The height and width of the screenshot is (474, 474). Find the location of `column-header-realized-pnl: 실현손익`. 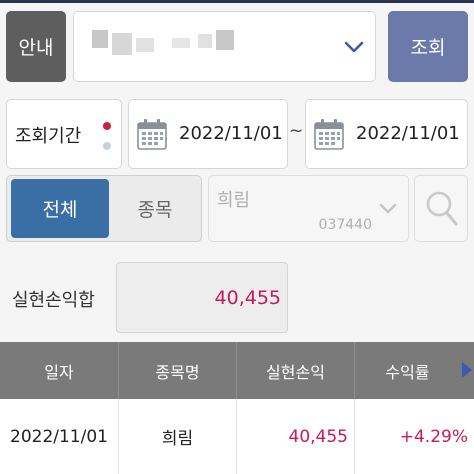

column-header-realized-pnl: 실현손익 is located at coordinates (295, 370).